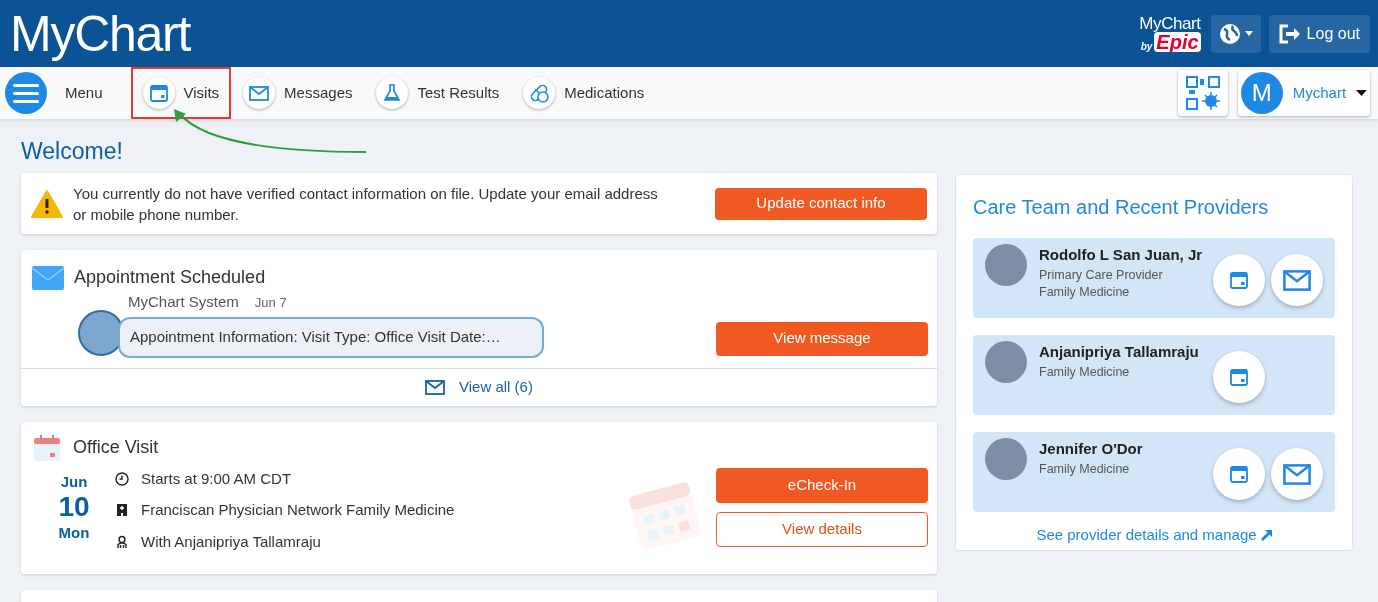  I want to click on clock-icon, so click(122, 478).